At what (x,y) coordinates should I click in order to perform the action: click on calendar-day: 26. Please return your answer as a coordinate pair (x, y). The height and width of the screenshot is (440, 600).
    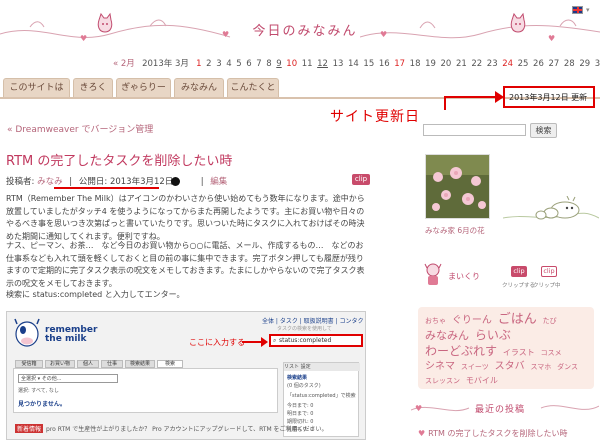
    Looking at the image, I should click on (538, 64).